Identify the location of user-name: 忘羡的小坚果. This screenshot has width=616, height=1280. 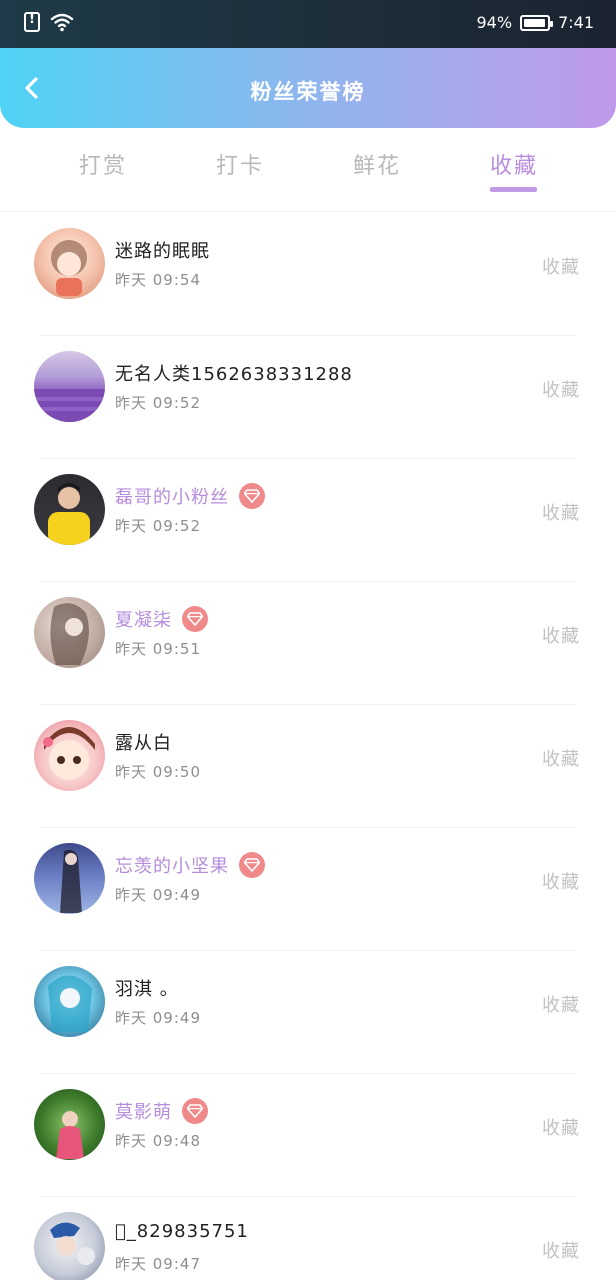
(172, 865).